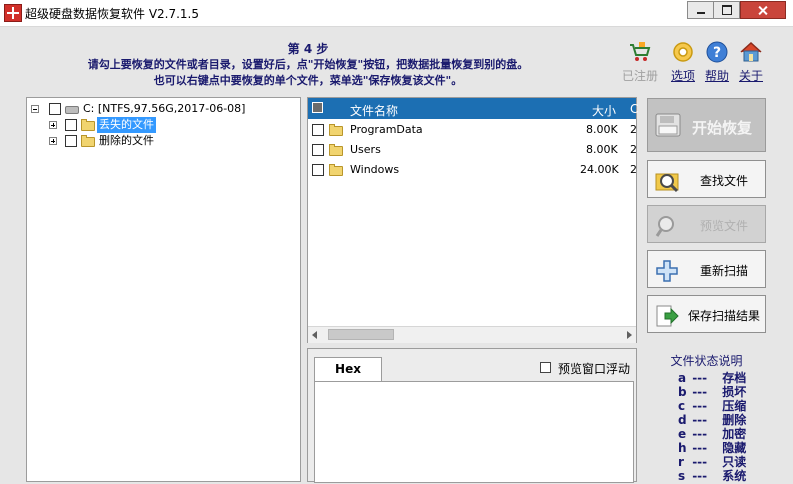  Describe the element at coordinates (683, 52) in the screenshot. I see `gear-icon` at that location.